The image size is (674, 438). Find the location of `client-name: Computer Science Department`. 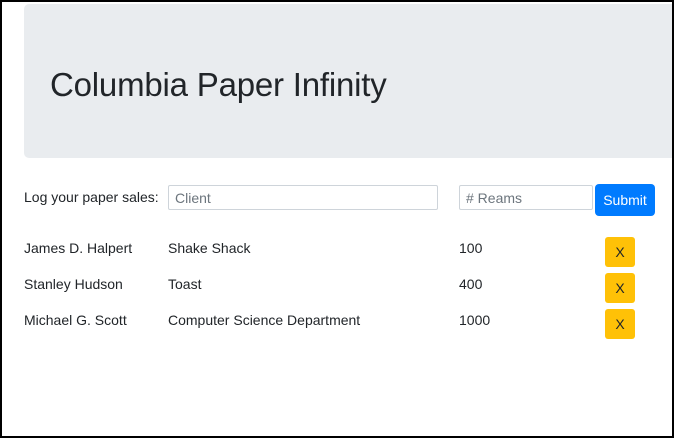

client-name: Computer Science Department is located at coordinates (264, 320).